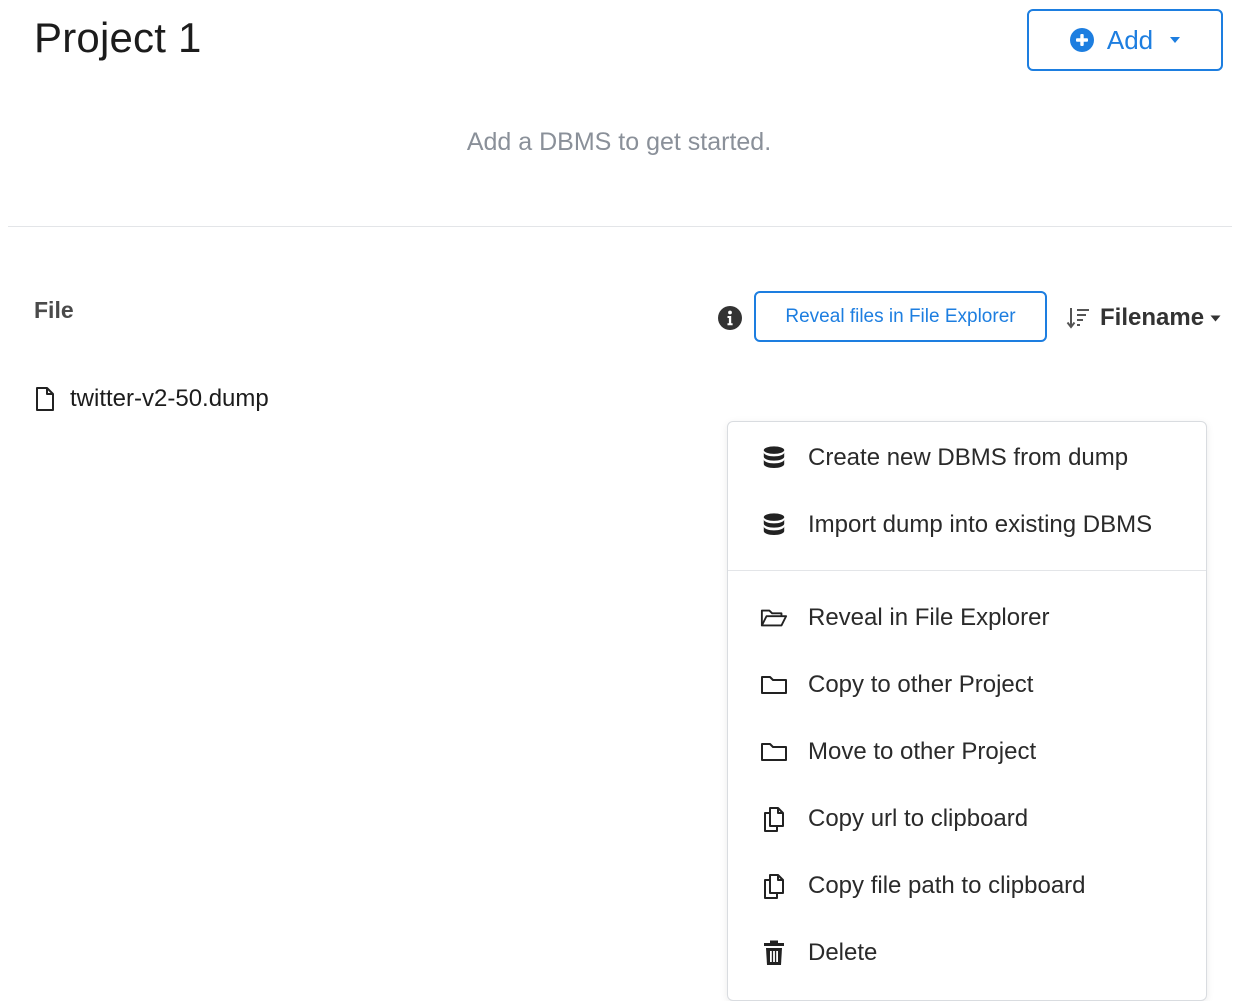  I want to click on file-column-header: File, so click(54, 310).